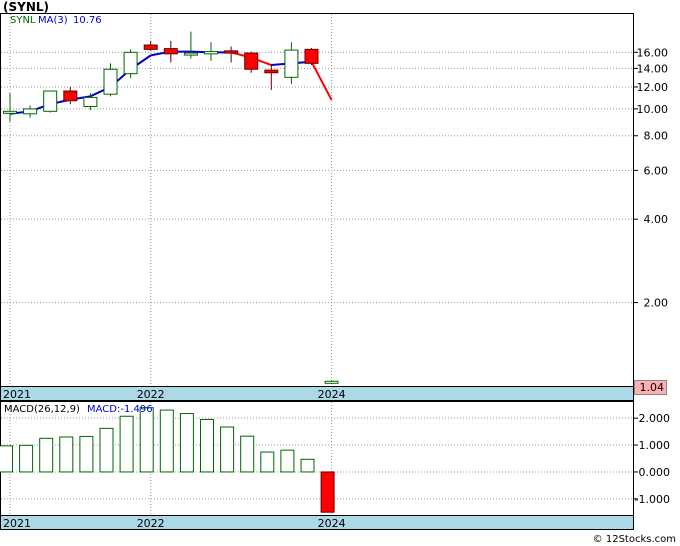  What do you see at coordinates (332, 394) in the screenshot?
I see `price-x-tick-label: 2024` at bounding box center [332, 394].